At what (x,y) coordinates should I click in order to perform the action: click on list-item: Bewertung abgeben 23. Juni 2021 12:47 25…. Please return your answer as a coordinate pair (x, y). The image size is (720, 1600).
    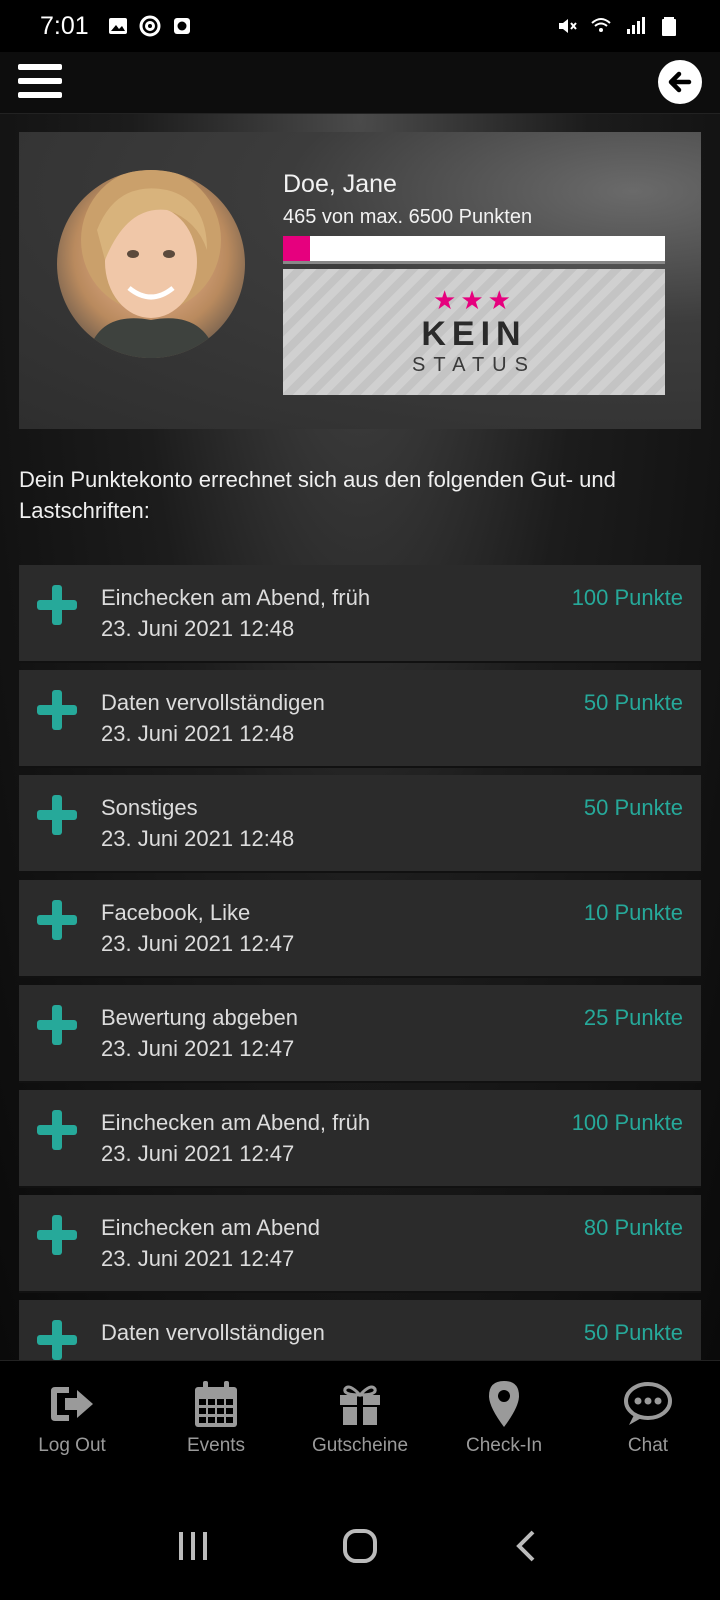
    Looking at the image, I should click on (360, 1034).